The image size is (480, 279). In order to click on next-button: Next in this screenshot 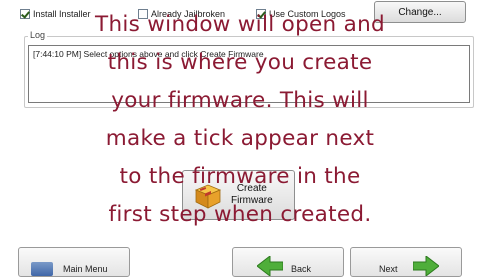, I will do `click(406, 263)`.